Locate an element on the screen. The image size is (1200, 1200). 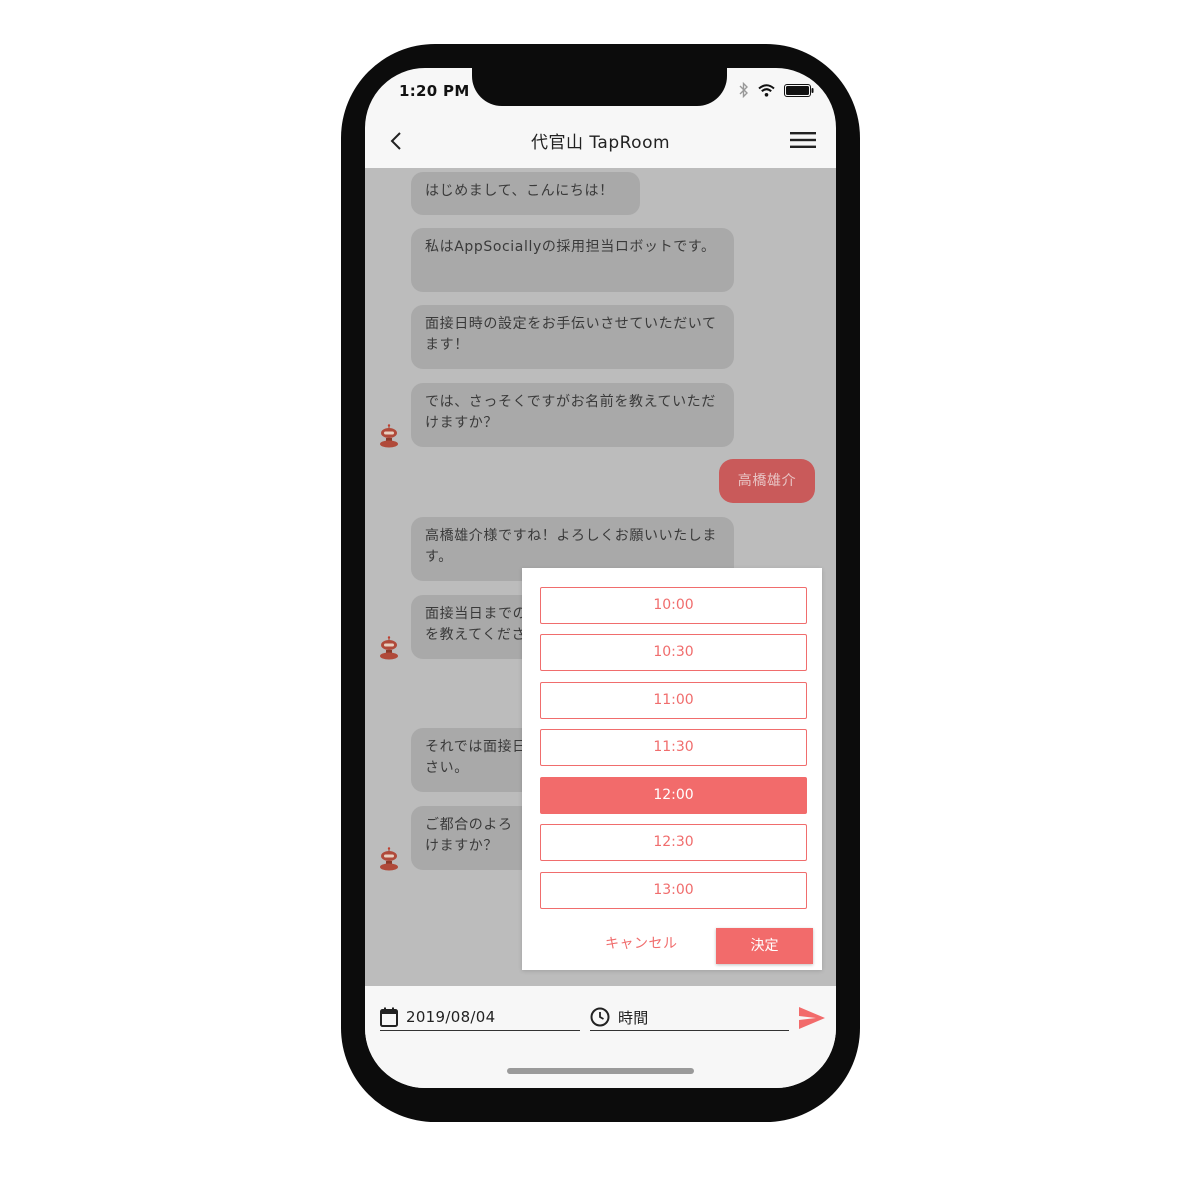
message-text: 私はAppSociallyの採用担当ロボットです。 is located at coordinates (570, 247).